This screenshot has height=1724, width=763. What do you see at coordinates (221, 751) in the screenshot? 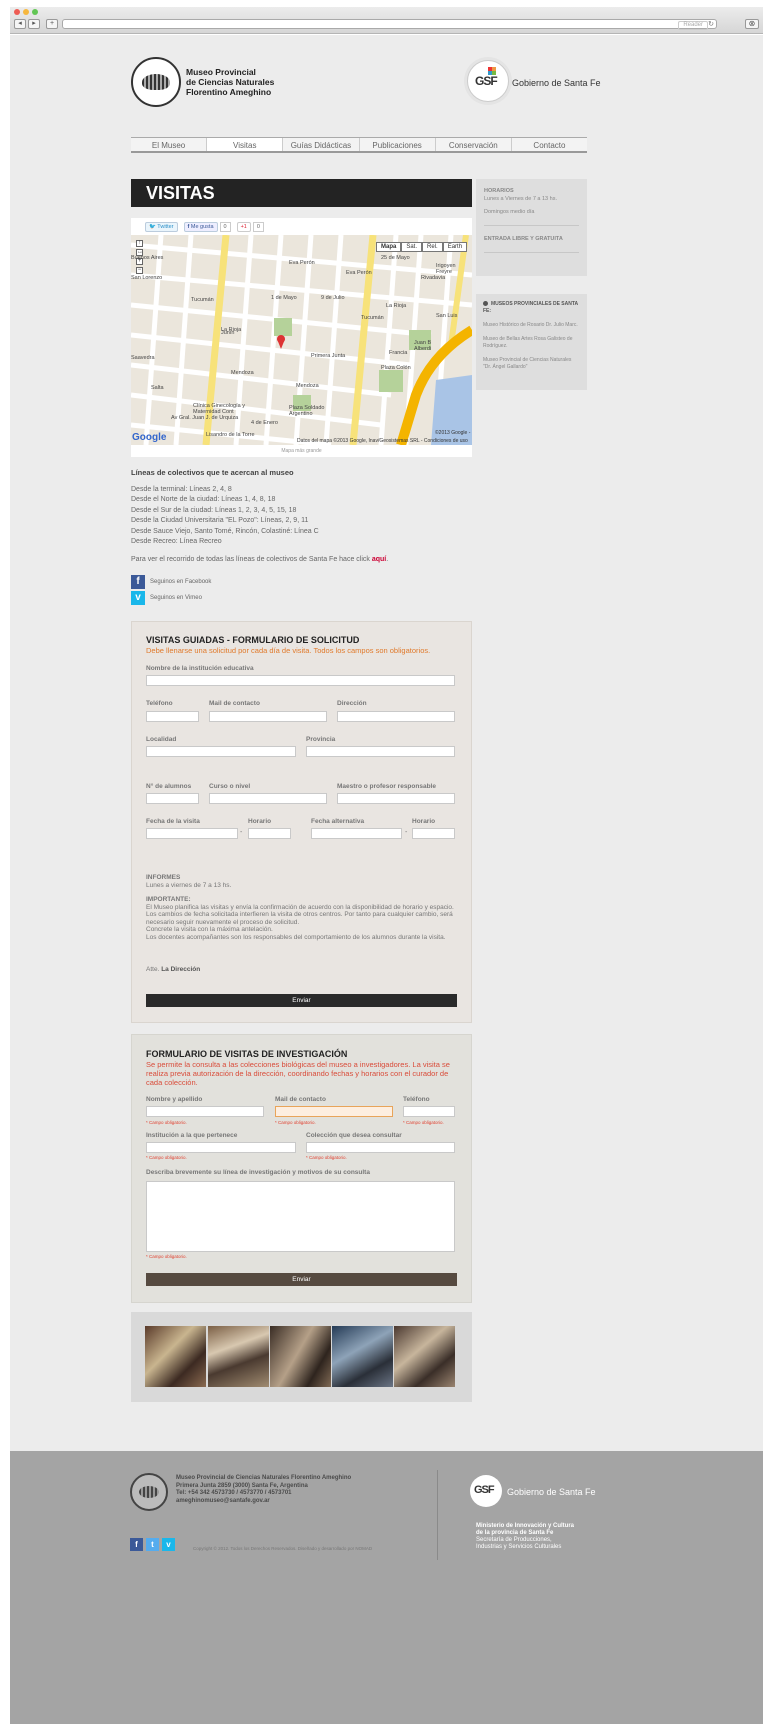
I see `city-input` at bounding box center [221, 751].